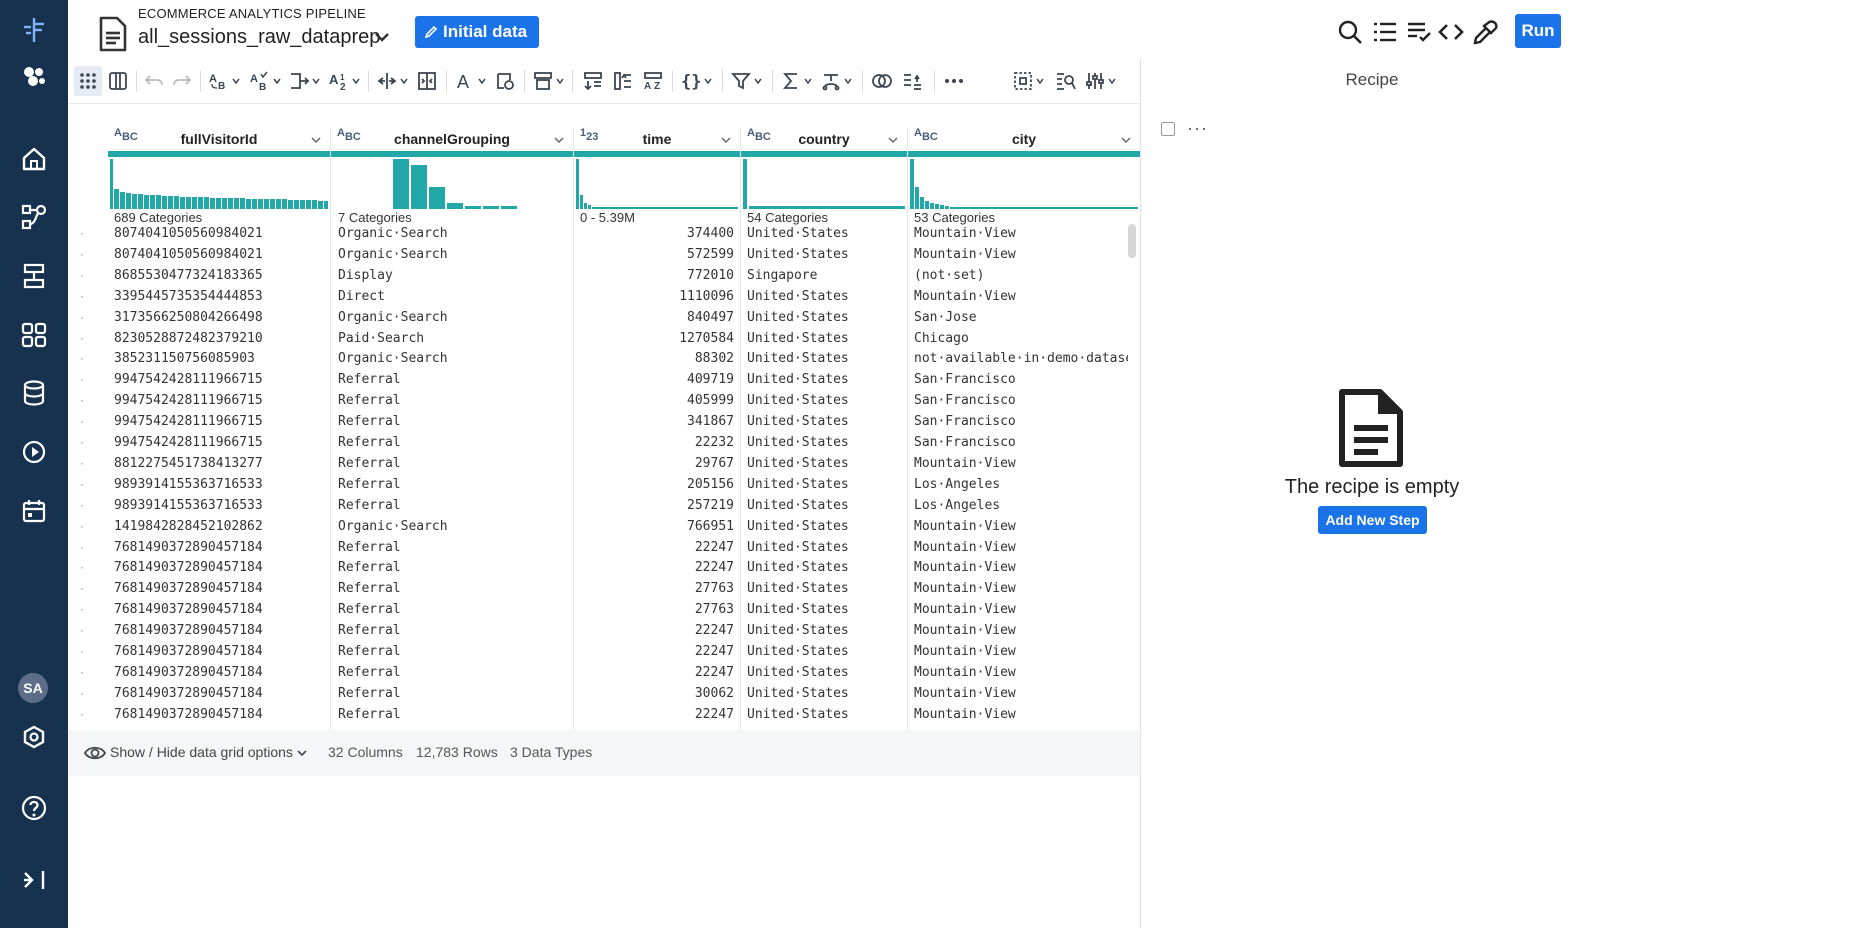  I want to click on table-cell: 1110096, so click(654, 296).